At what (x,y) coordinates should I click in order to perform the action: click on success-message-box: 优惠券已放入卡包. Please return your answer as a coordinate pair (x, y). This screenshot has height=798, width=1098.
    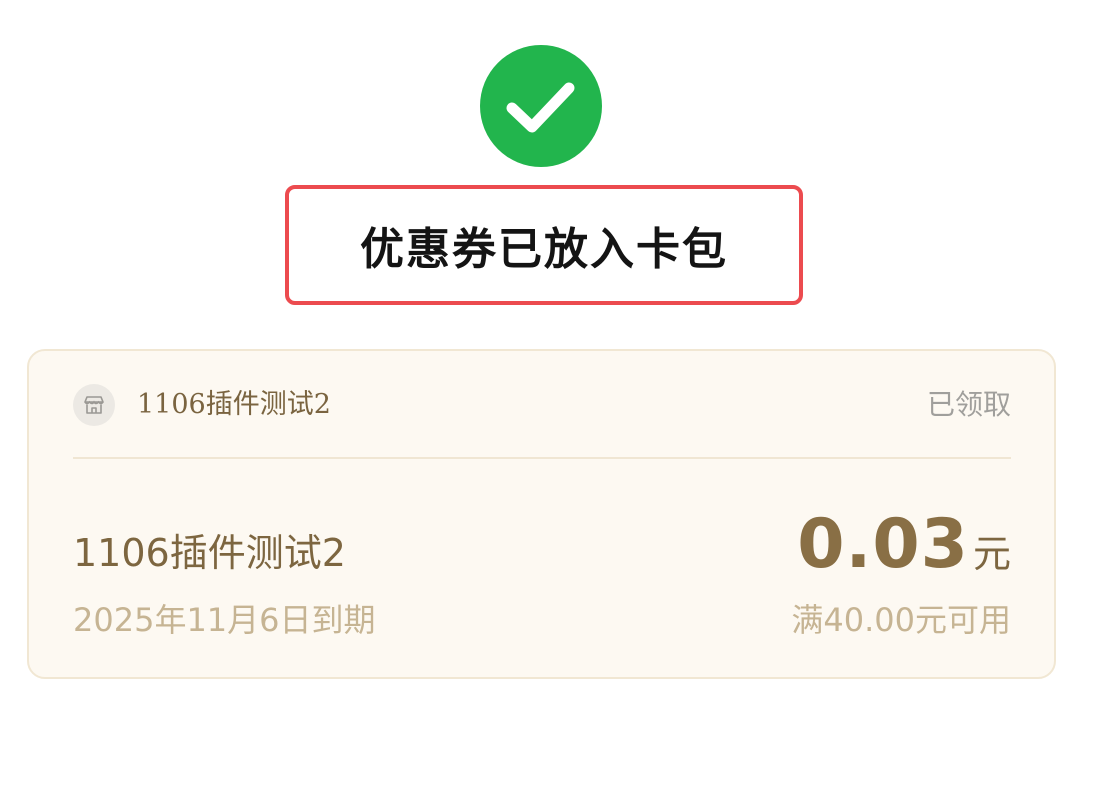
    Looking at the image, I should click on (544, 245).